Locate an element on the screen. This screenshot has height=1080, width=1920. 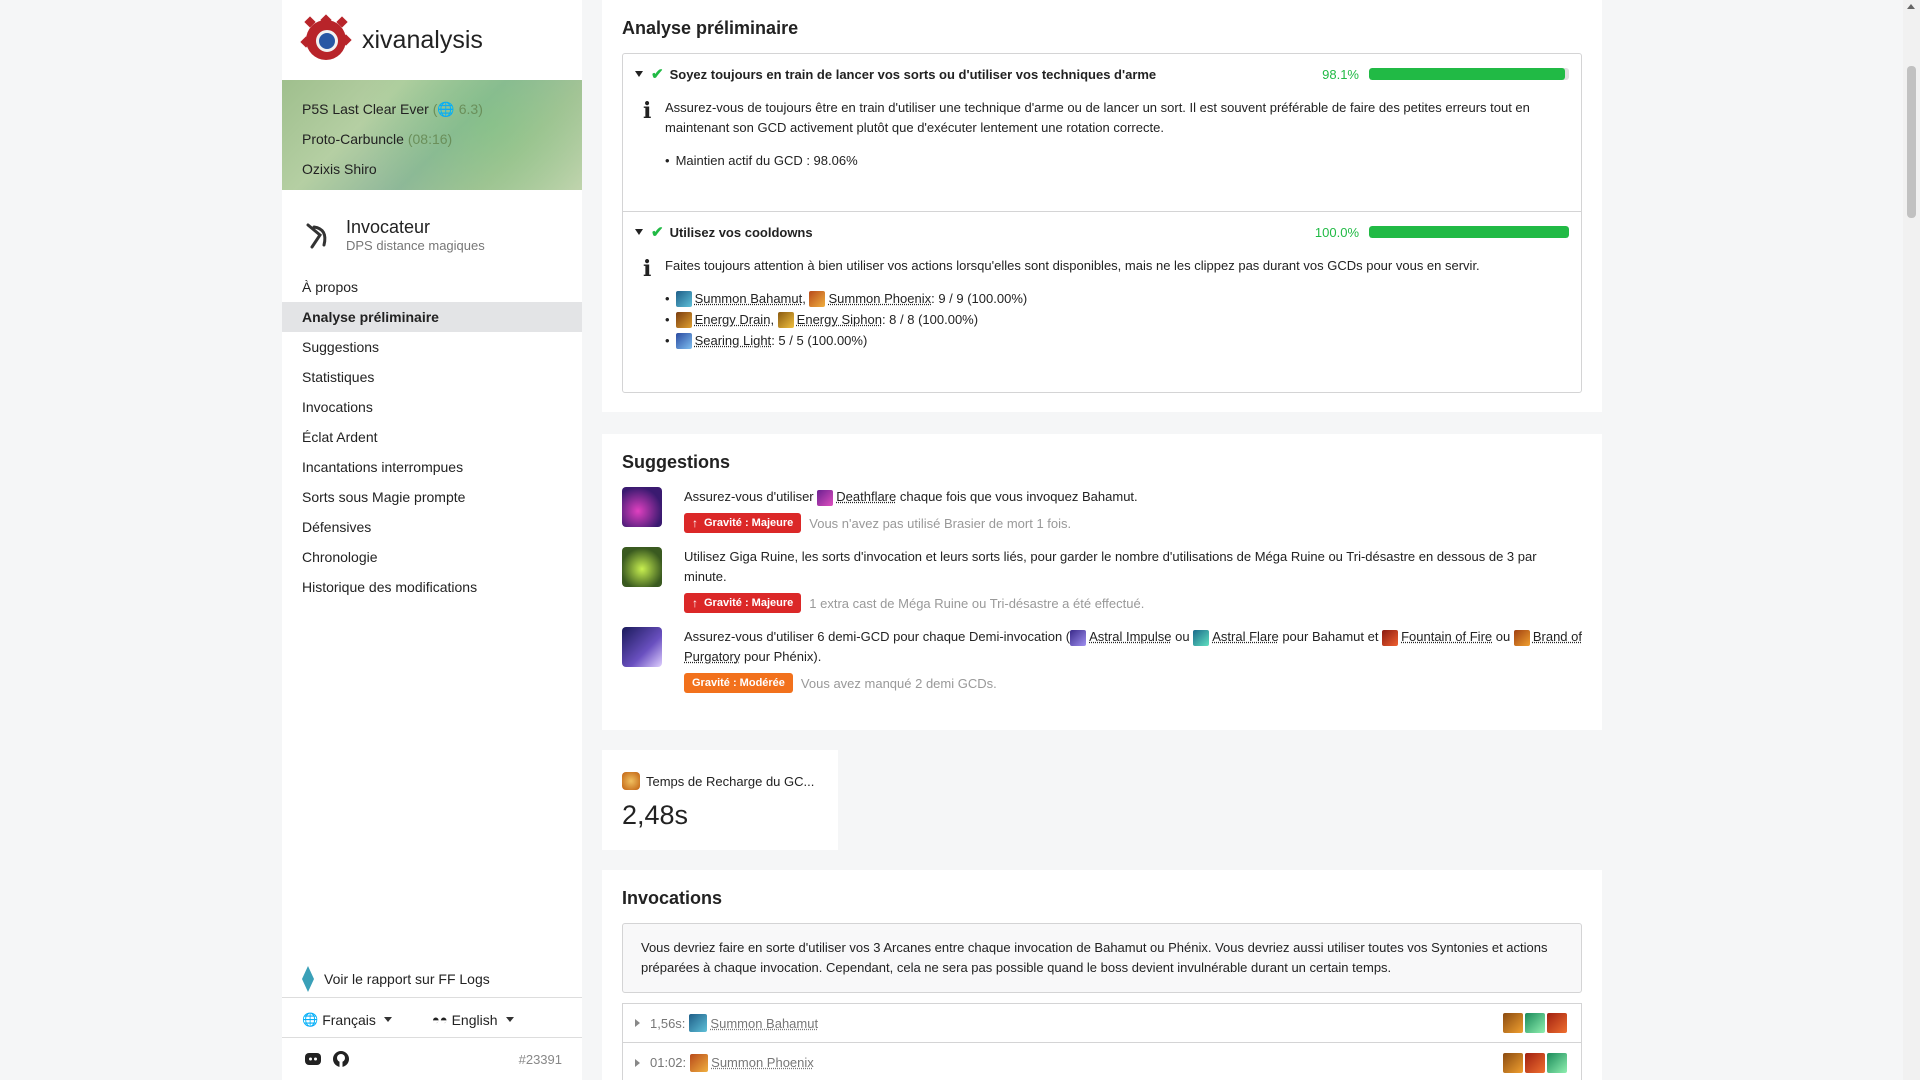
fflogs-label: Voir le rapport sur FF Logs is located at coordinates (407, 978).